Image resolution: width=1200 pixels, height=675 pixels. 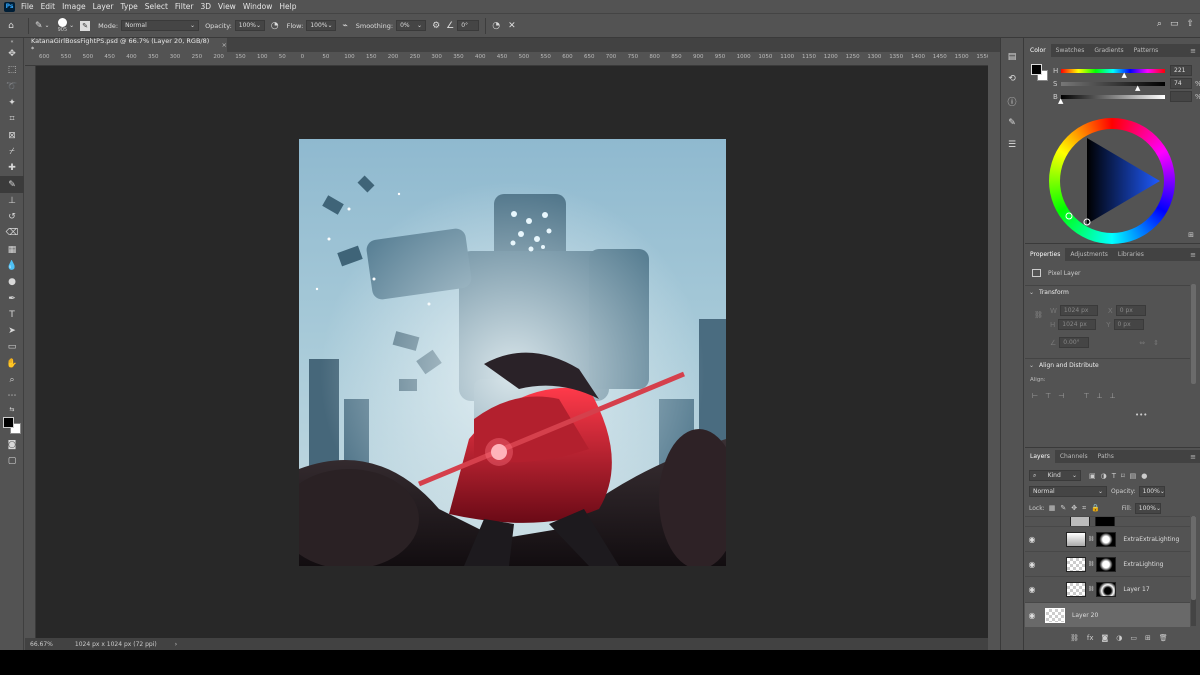 What do you see at coordinates (27, 6) in the screenshot?
I see `menu-file: File` at bounding box center [27, 6].